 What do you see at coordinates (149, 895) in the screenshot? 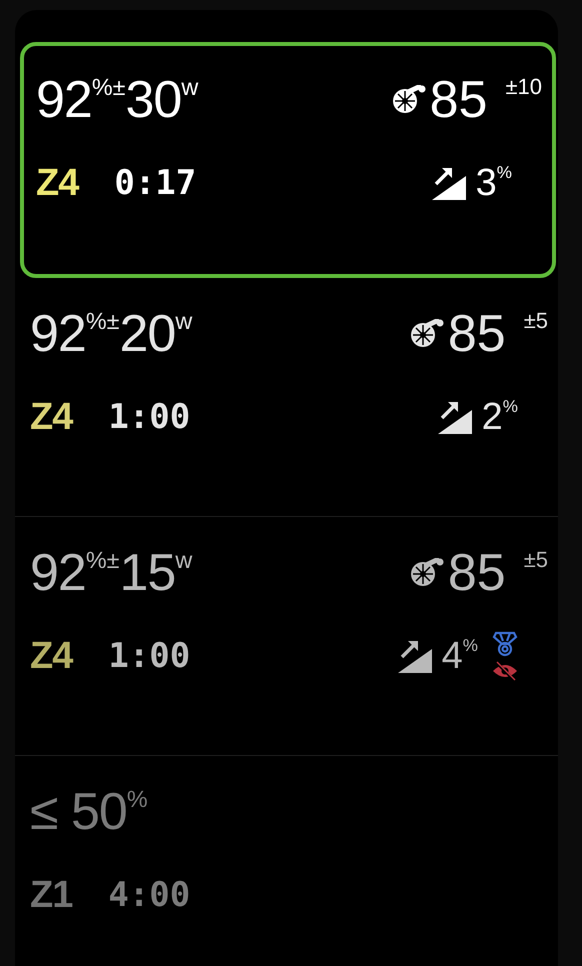
I see `duration: 4:00` at bounding box center [149, 895].